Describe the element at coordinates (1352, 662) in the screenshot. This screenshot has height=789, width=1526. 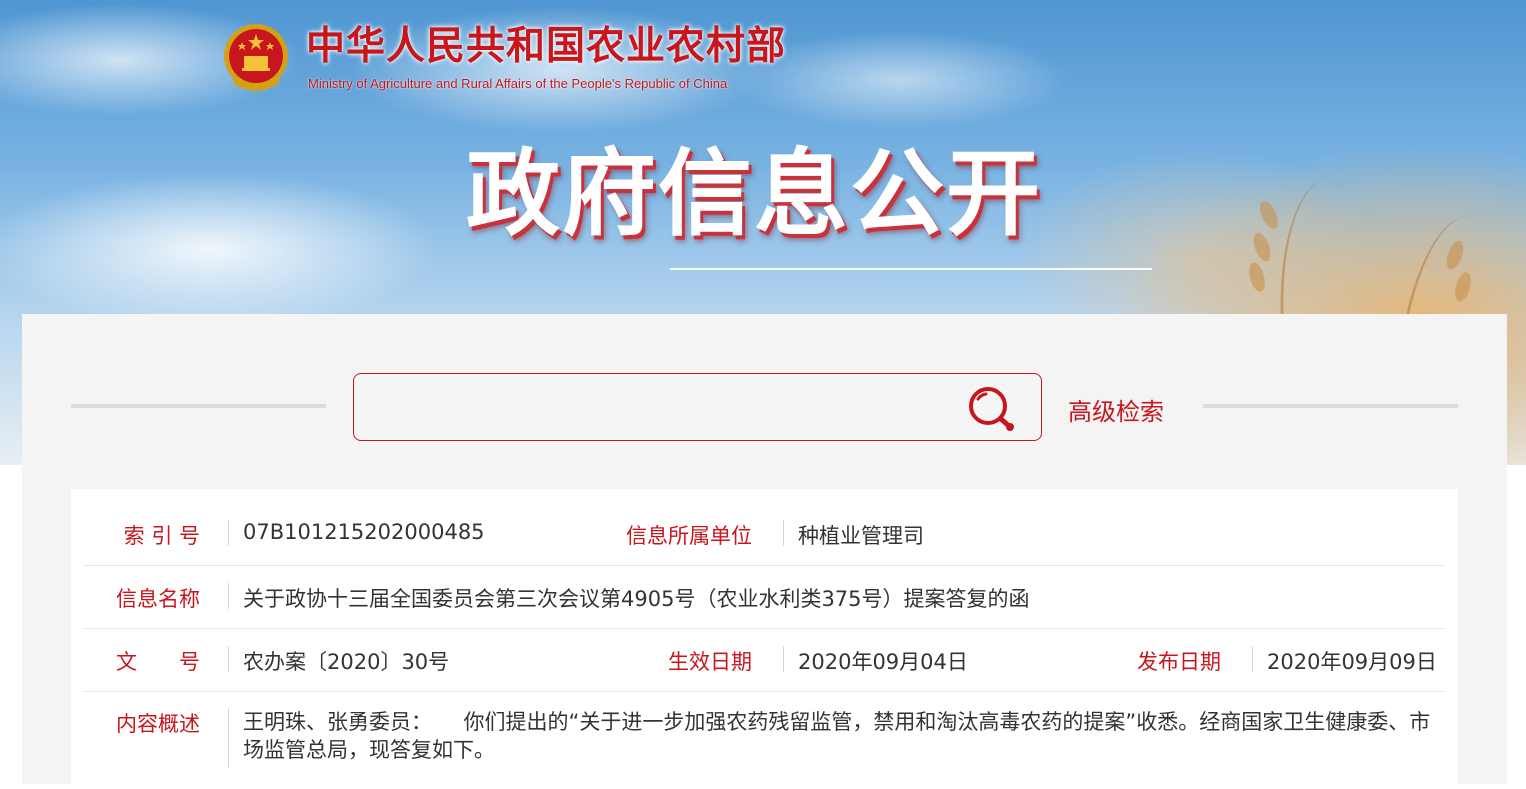
I see `publish-date-value: 2020年09月09日` at that location.